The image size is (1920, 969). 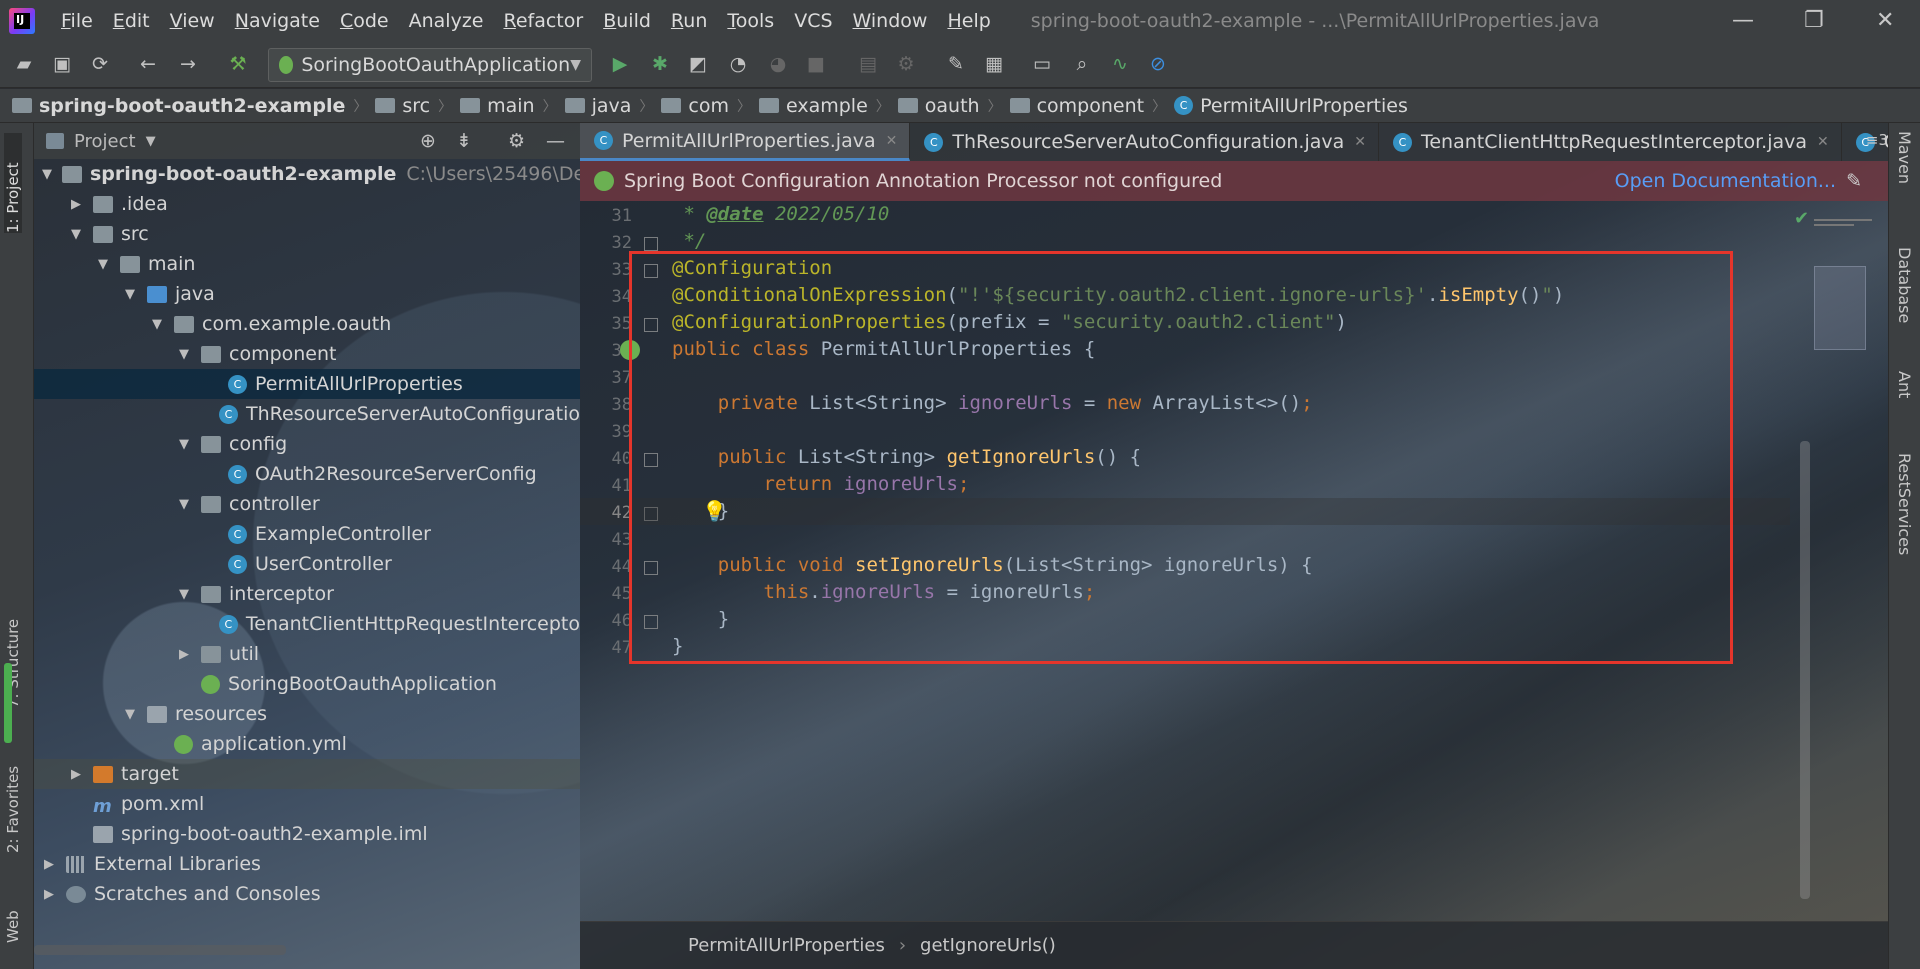 What do you see at coordinates (1904, 285) in the screenshot?
I see `tab-database: Database` at bounding box center [1904, 285].